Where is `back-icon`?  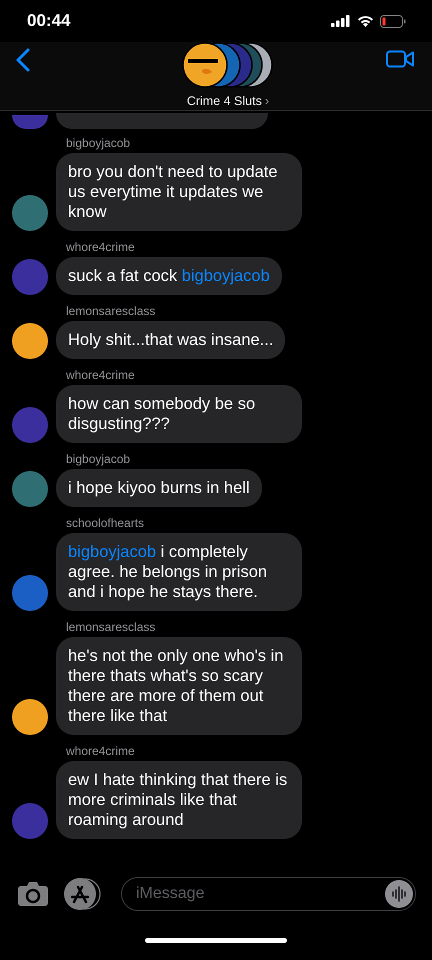 back-icon is located at coordinates (23, 60).